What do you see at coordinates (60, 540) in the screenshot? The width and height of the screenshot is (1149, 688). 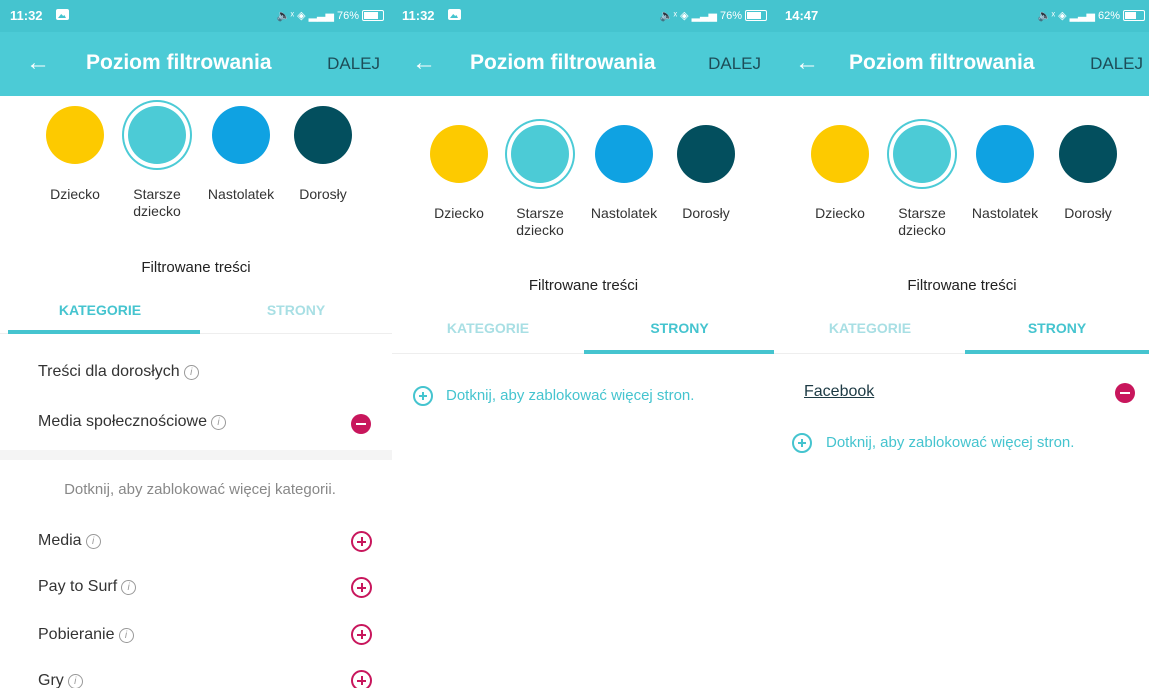 I see `category-label: Media` at bounding box center [60, 540].